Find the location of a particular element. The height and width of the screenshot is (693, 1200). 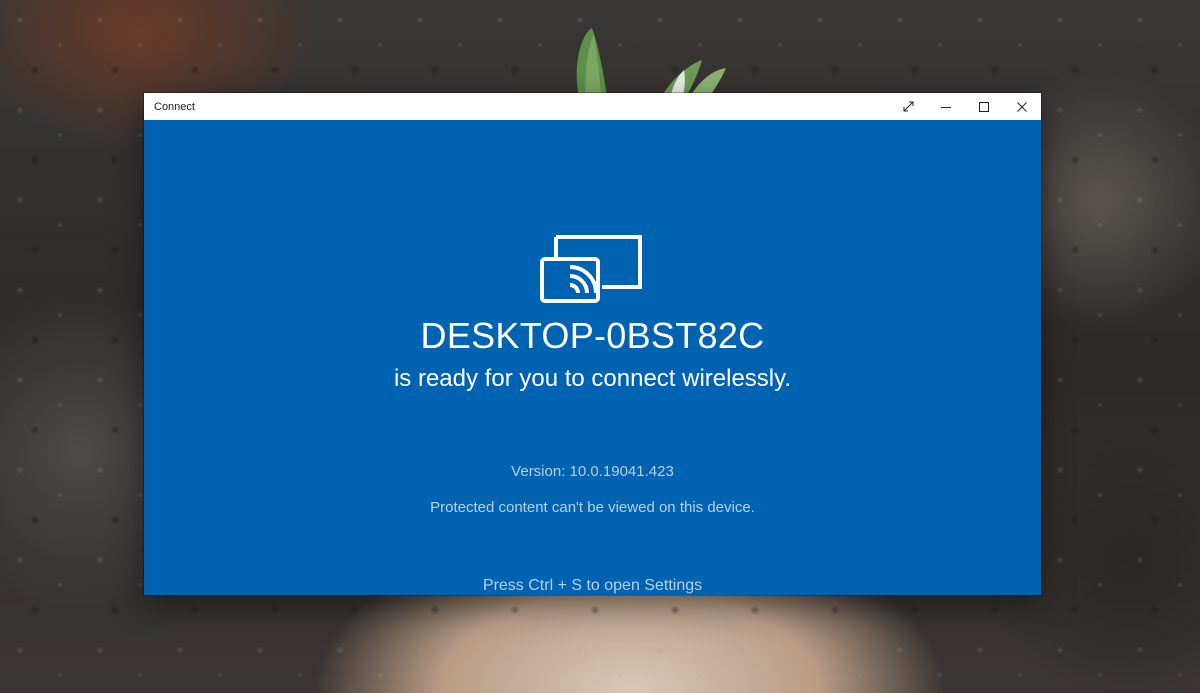

close-button is located at coordinates (1022, 106).